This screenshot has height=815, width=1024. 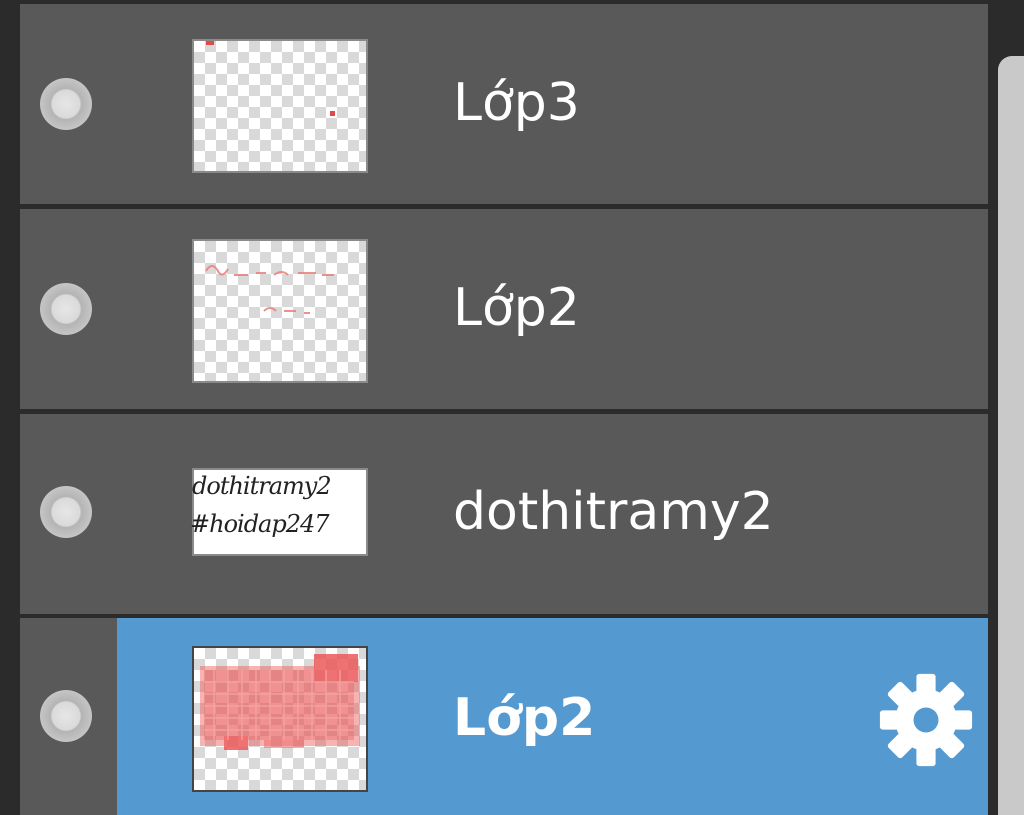 I want to click on layer-name: Lớp3, so click(x=516, y=103).